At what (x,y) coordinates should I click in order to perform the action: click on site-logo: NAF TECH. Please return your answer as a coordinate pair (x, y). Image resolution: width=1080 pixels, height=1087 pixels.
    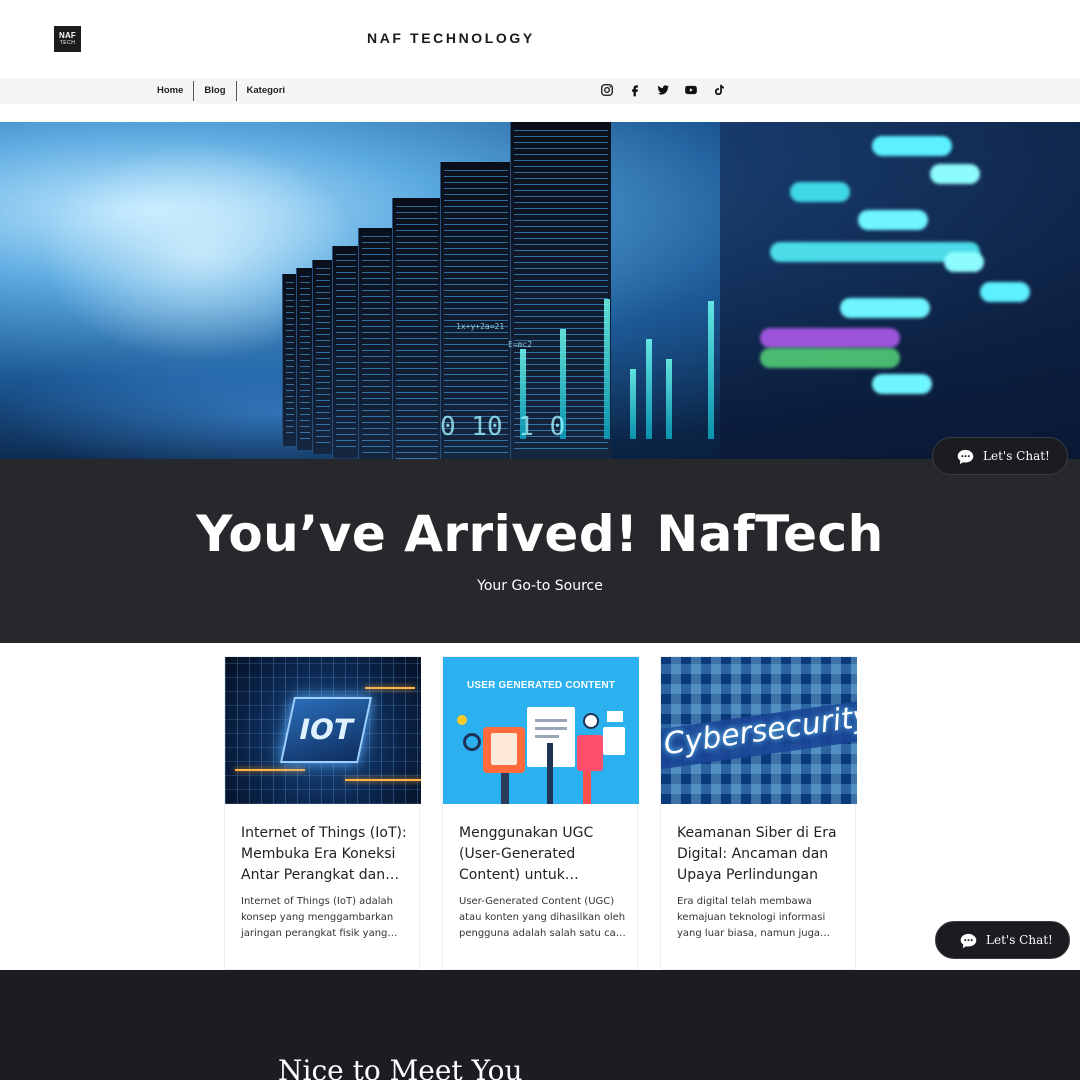
    Looking at the image, I should click on (67, 39).